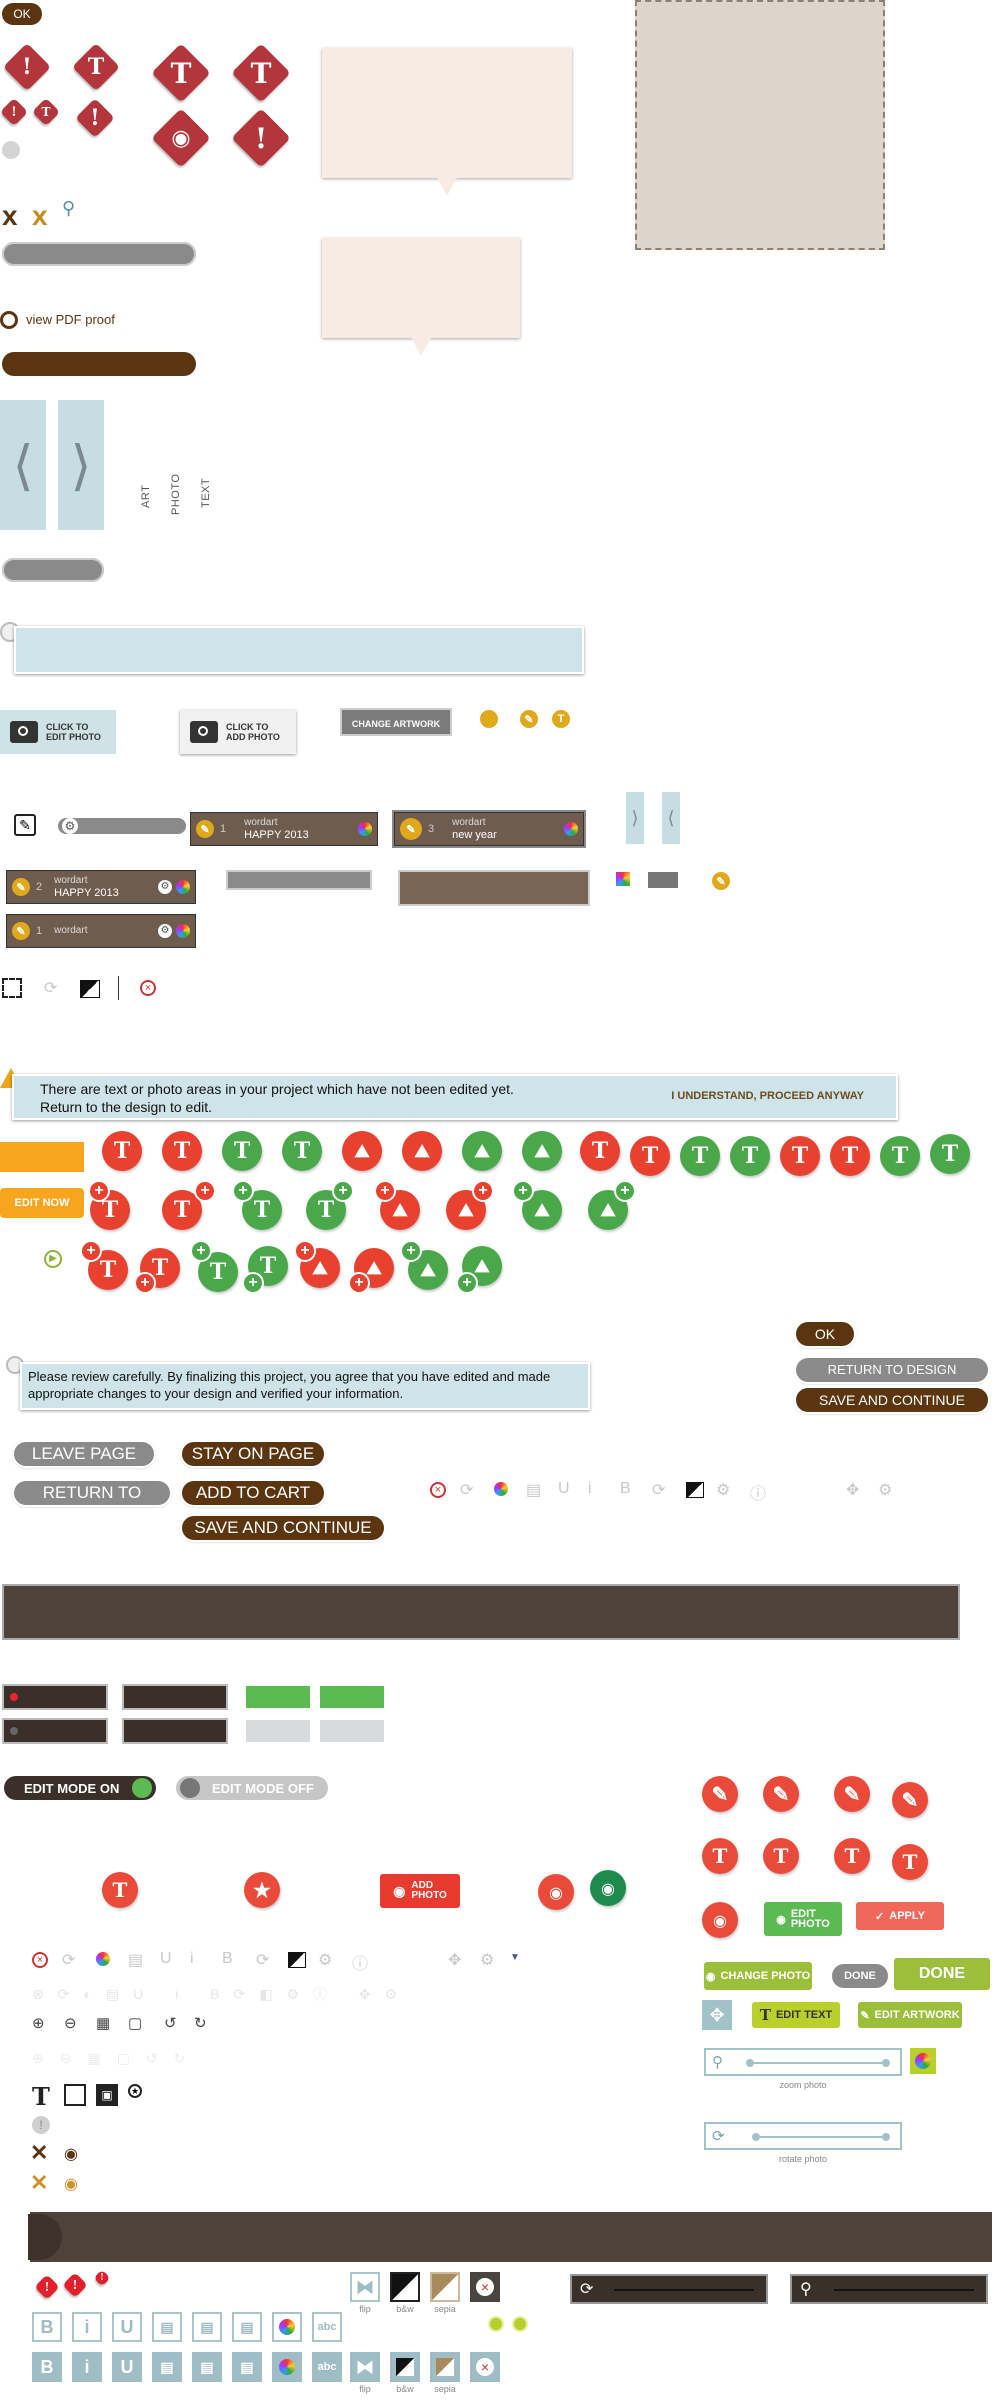 The height and width of the screenshot is (2400, 1000). Describe the element at coordinates (107, 2095) in the screenshot. I see `photo-tool-icon: ▣` at that location.